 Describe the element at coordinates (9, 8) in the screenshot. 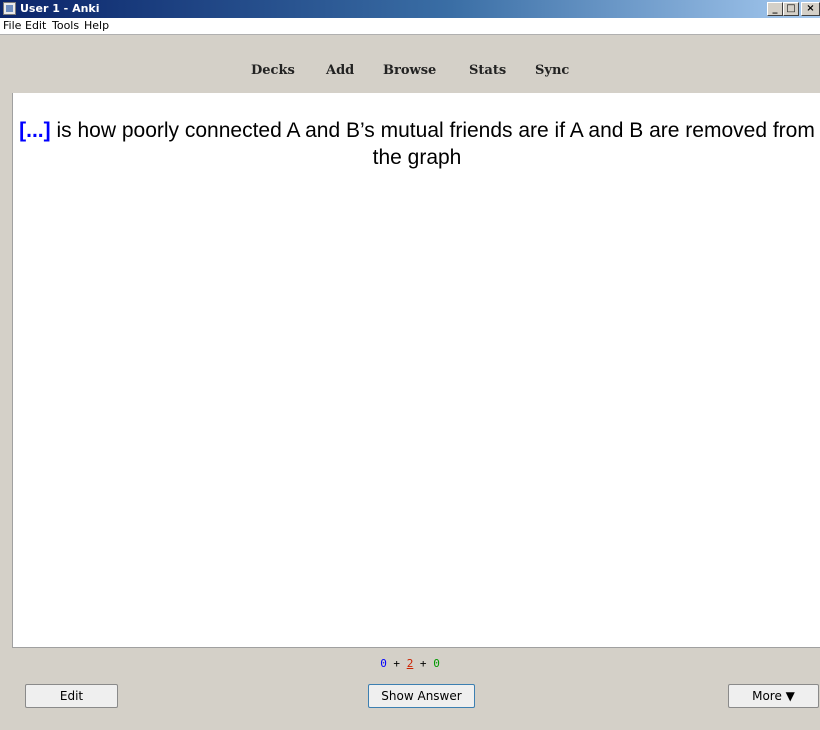

I see `anki-app-icon` at that location.